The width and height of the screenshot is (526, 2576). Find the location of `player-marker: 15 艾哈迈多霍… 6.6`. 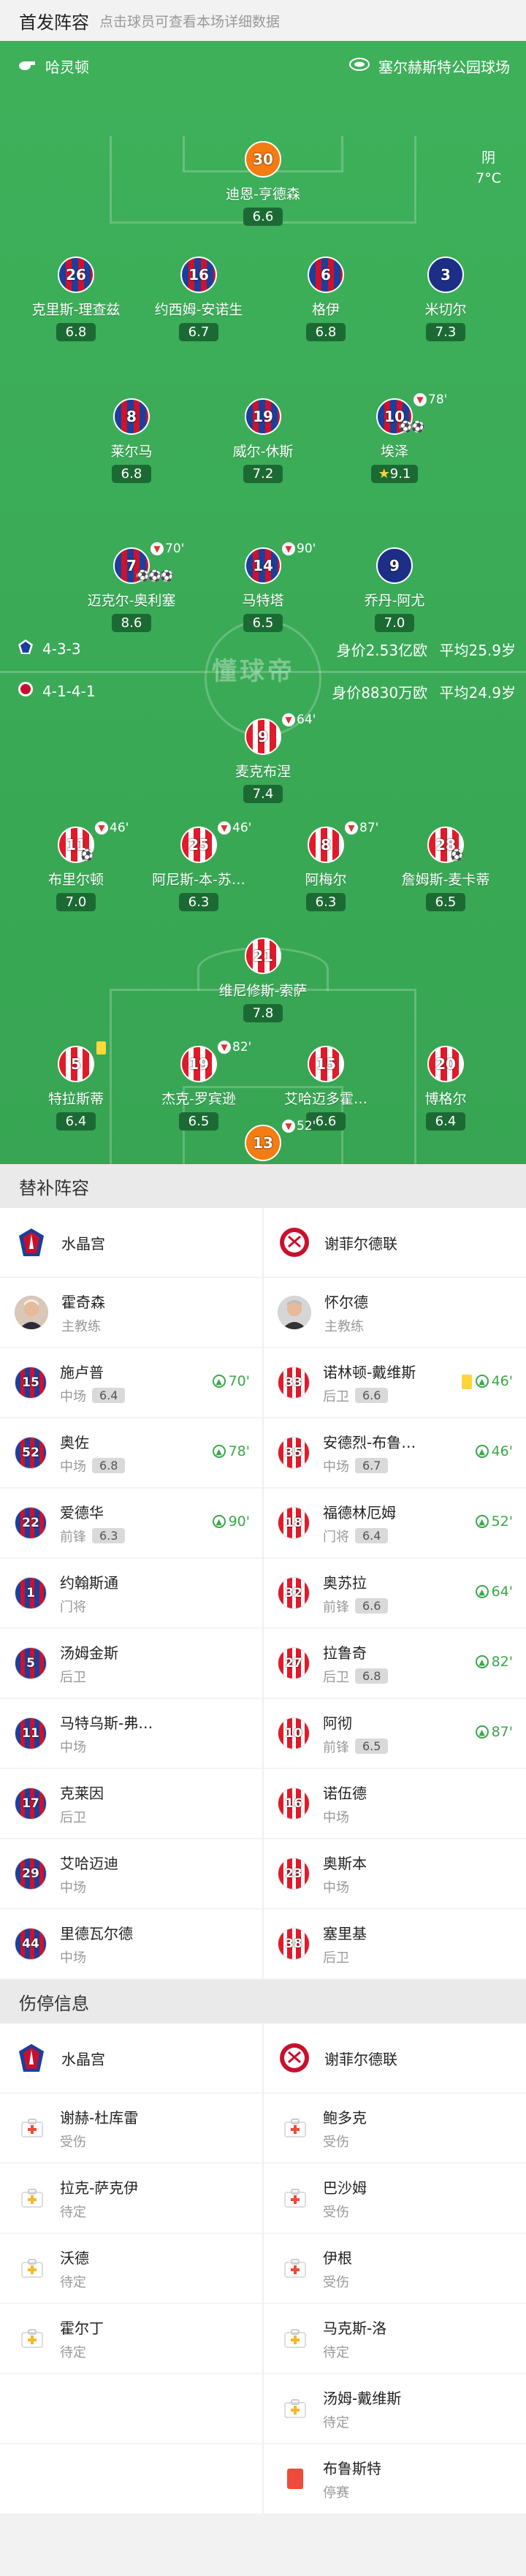

player-marker: 15 艾哈迈多霍… 6.6 is located at coordinates (326, 1088).